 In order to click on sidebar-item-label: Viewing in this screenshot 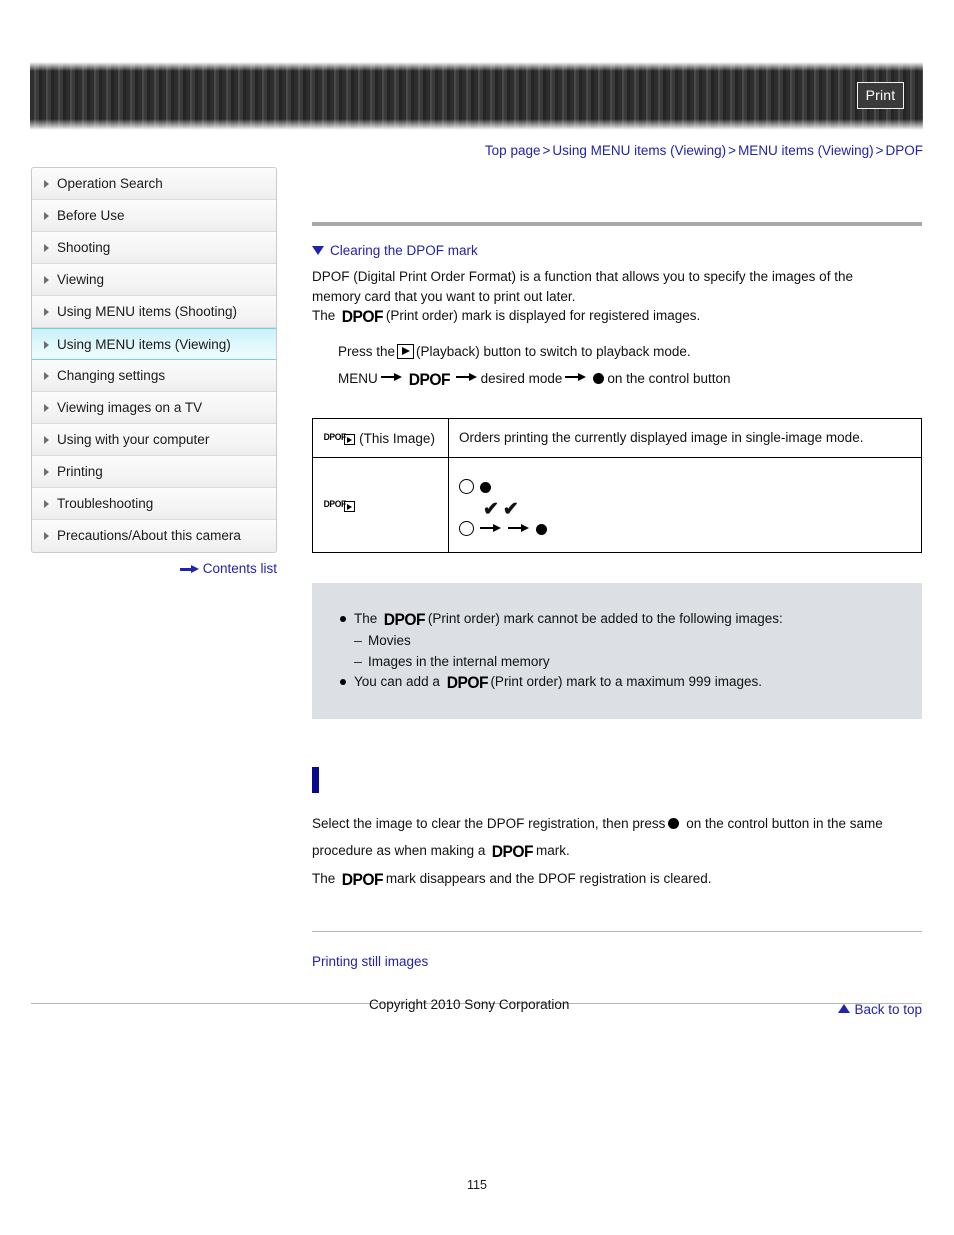, I will do `click(81, 279)`.